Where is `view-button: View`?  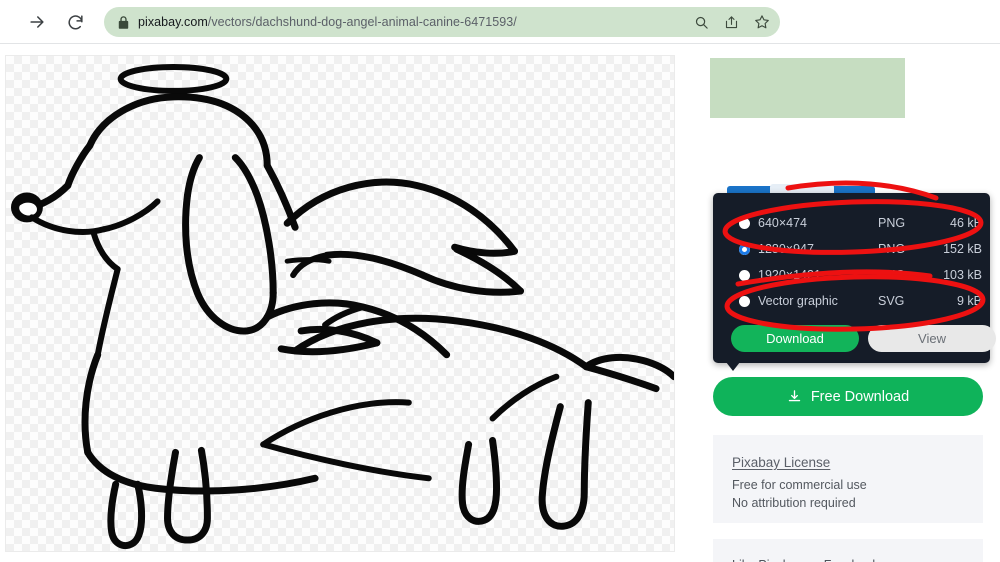 view-button: View is located at coordinates (932, 338).